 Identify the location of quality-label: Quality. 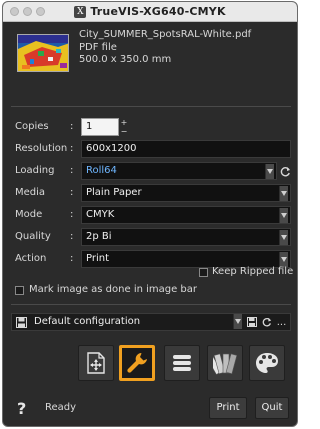
(33, 236).